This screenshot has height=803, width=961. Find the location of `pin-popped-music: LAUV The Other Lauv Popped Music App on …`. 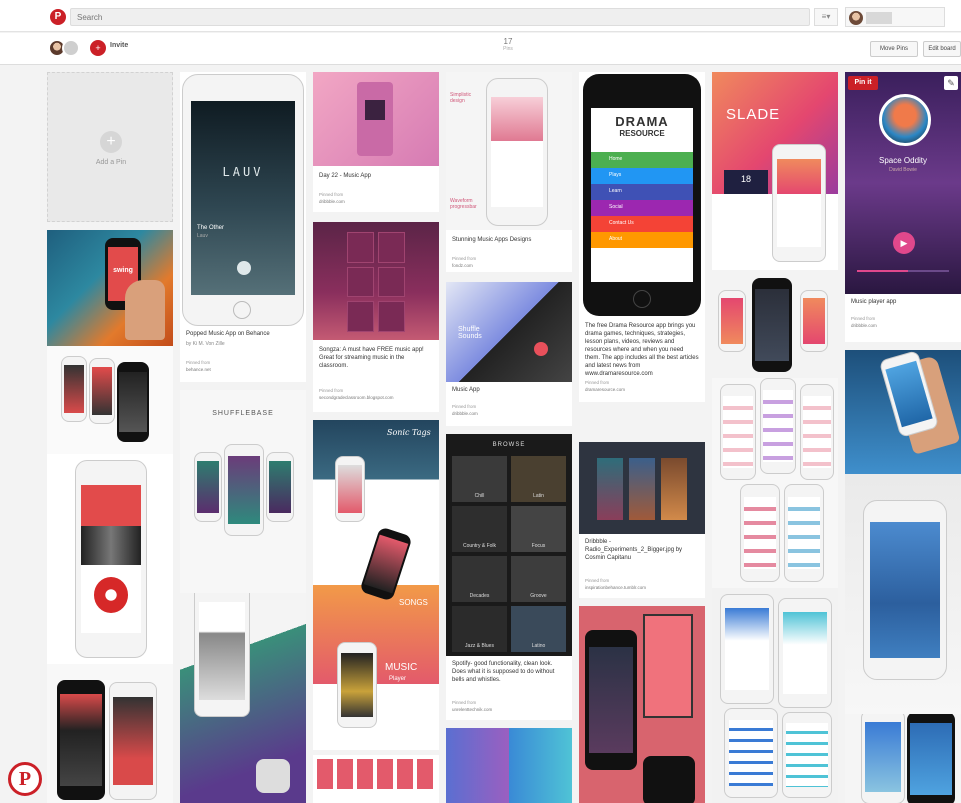

pin-popped-music: LAUV The Other Lauv Popped Music App on … is located at coordinates (243, 227).